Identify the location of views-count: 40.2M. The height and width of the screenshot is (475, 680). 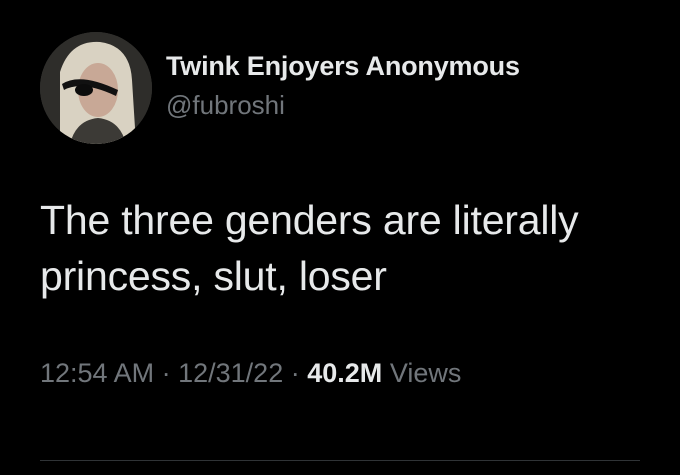
(344, 373).